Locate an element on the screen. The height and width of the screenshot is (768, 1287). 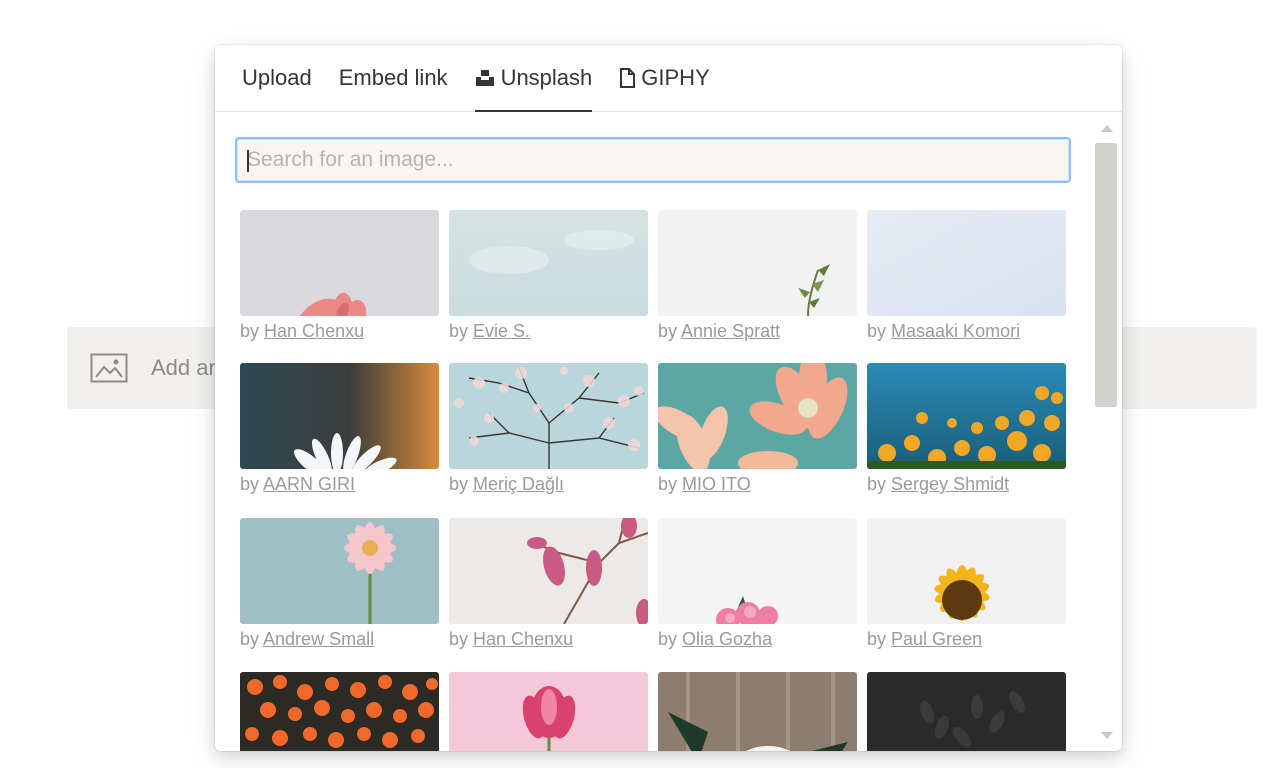
author-link: Andrew Small is located at coordinates (318, 639).